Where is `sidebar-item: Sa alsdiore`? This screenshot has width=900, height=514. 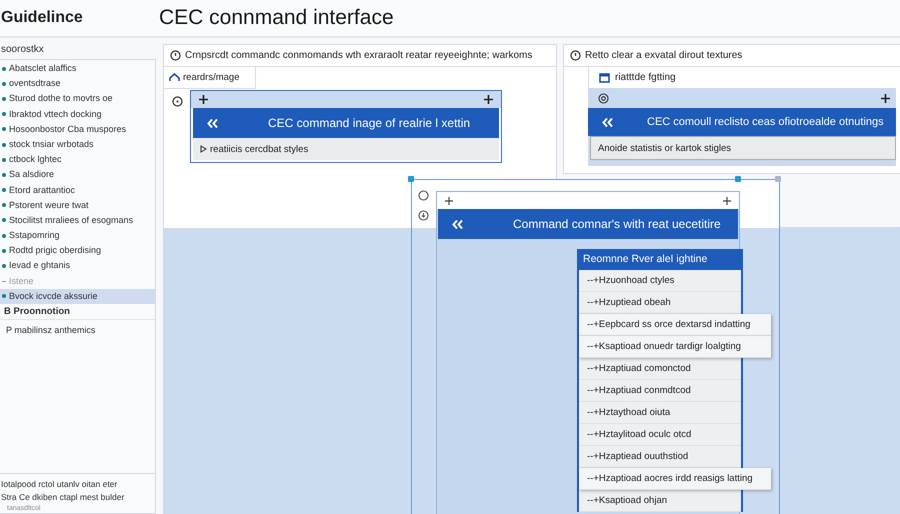
sidebar-item: Sa alsdiore is located at coordinates (77, 174).